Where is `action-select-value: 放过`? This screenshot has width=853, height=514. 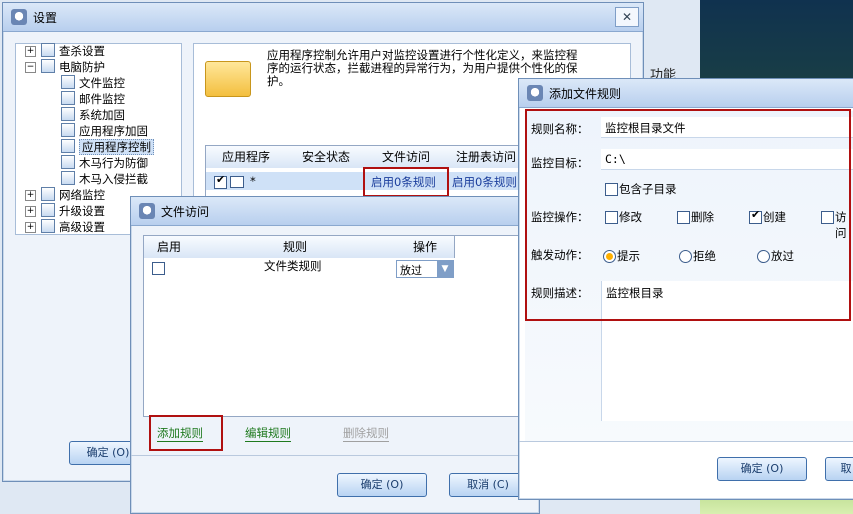 action-select-value: 放过 is located at coordinates (411, 270).